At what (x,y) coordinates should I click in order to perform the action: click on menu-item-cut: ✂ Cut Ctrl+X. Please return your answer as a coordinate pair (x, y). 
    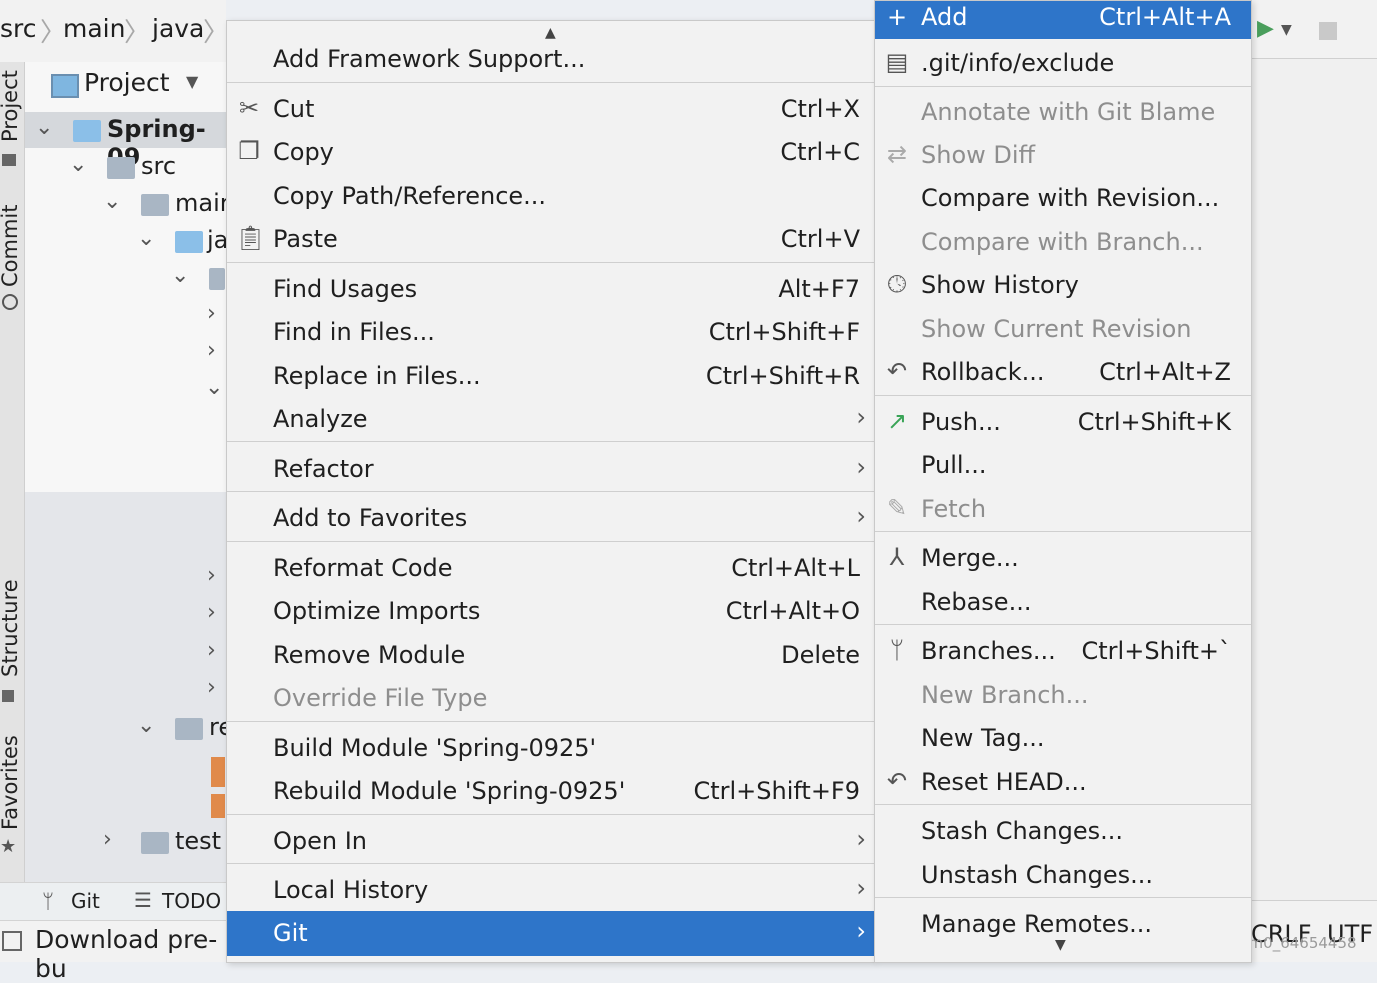
    Looking at the image, I should click on (550, 108).